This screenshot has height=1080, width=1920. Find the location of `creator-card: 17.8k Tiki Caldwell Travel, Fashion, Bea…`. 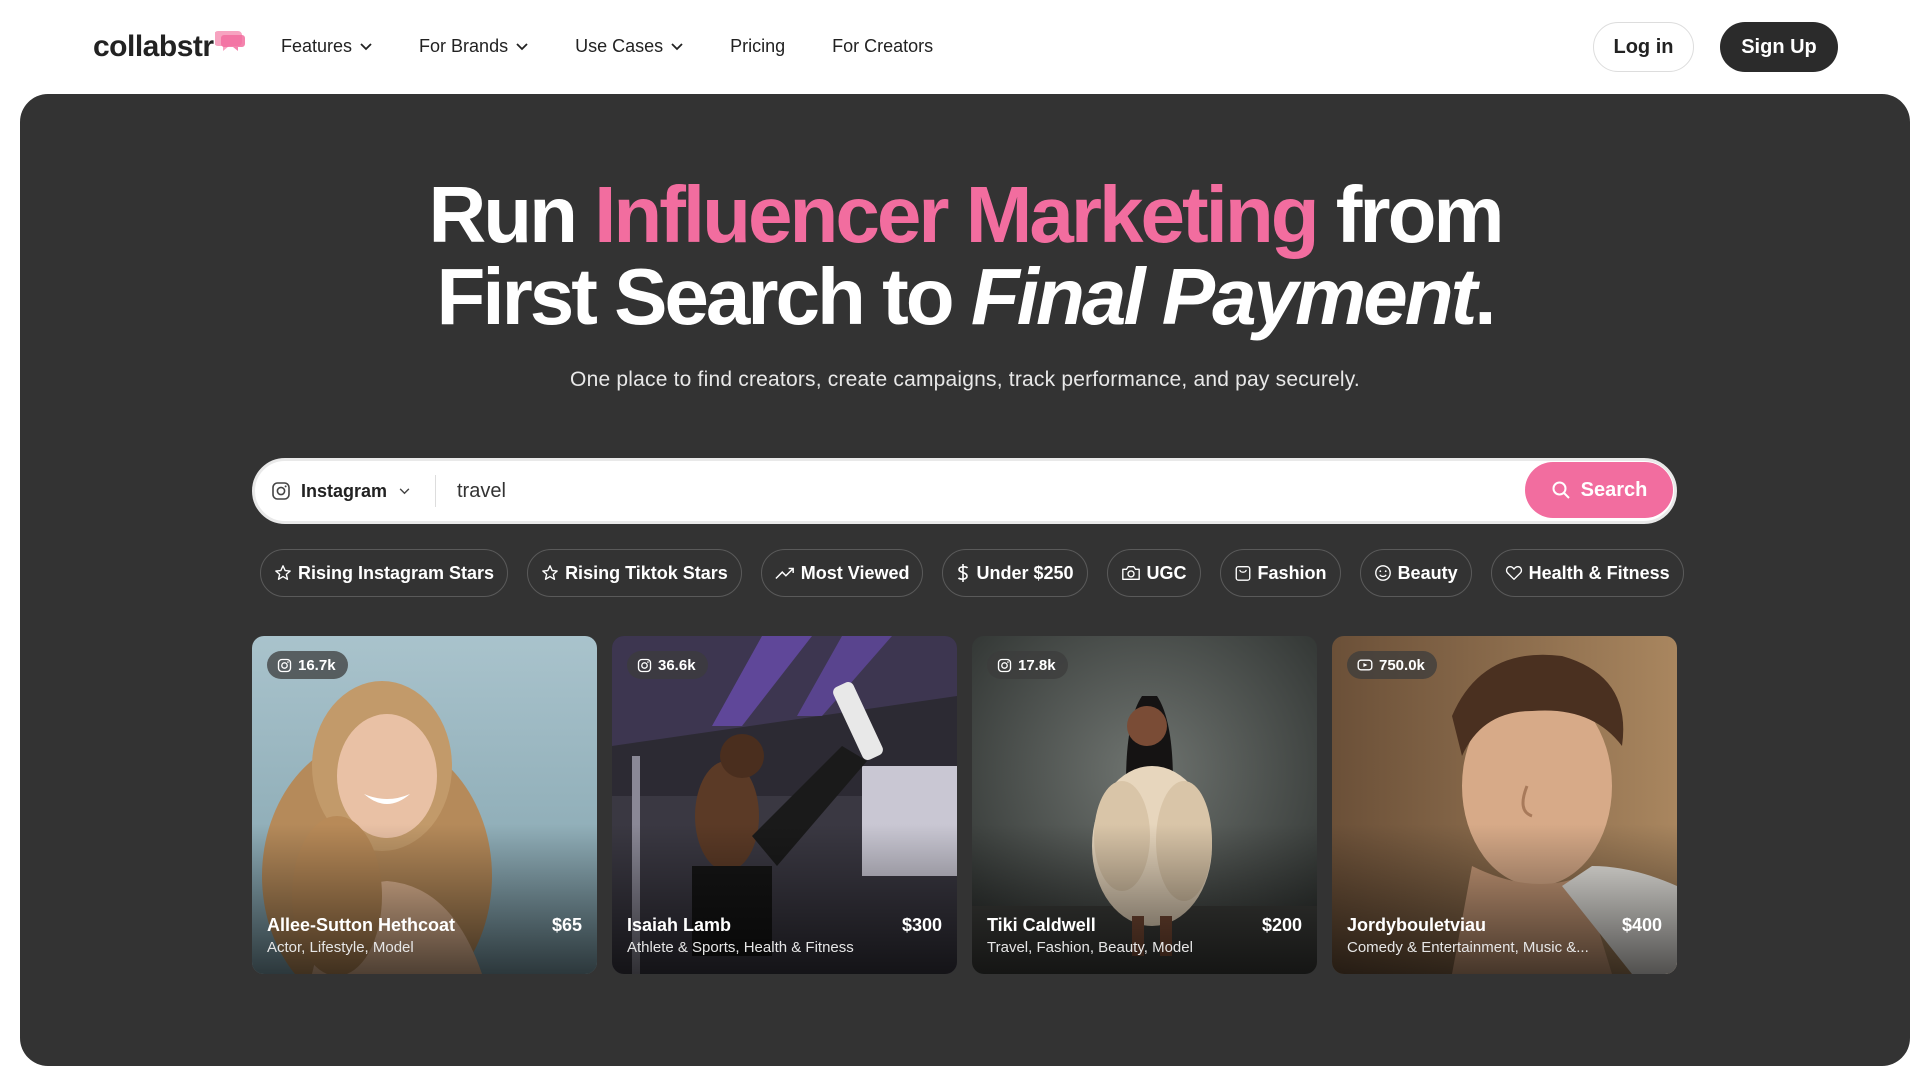

creator-card: 17.8k Tiki Caldwell Travel, Fashion, Bea… is located at coordinates (1144, 805).